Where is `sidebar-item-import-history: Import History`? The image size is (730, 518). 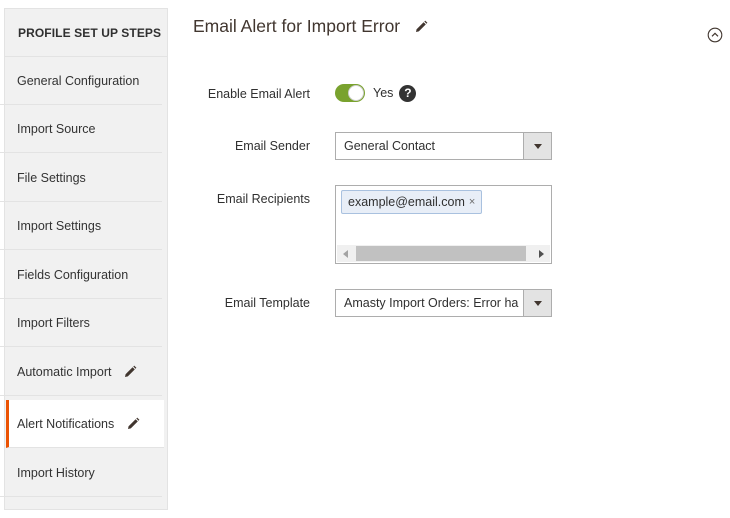 sidebar-item-import-history: Import History is located at coordinates (81, 473).